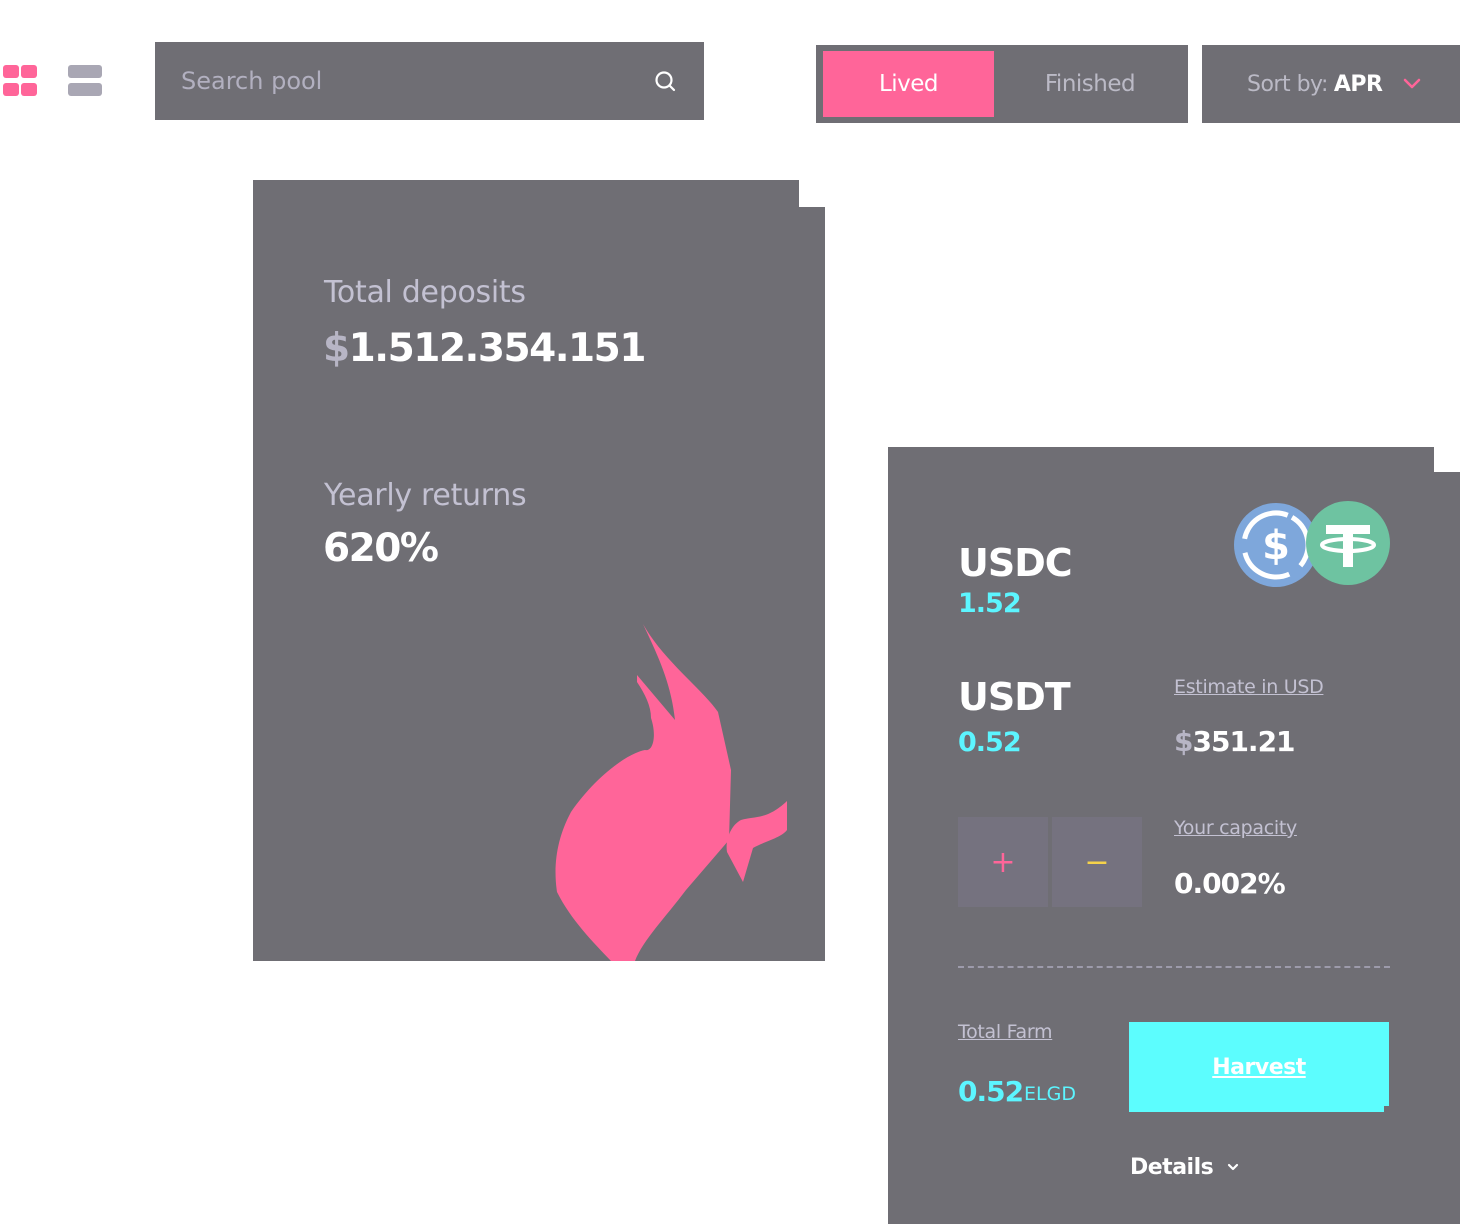  What do you see at coordinates (991, 1091) in the screenshot?
I see `total-farm-value: 0.52` at bounding box center [991, 1091].